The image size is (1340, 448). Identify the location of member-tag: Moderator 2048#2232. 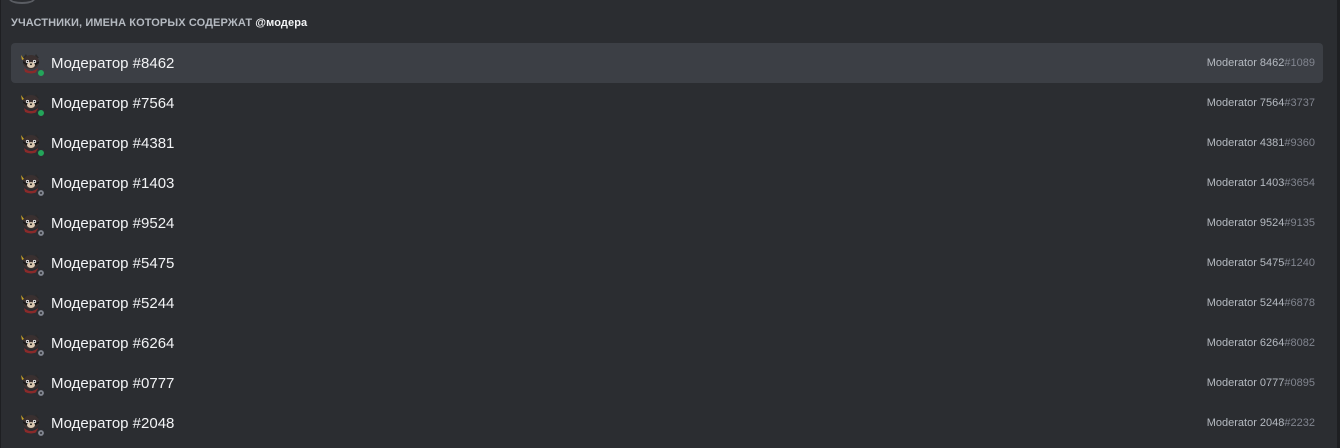
(1261, 423).